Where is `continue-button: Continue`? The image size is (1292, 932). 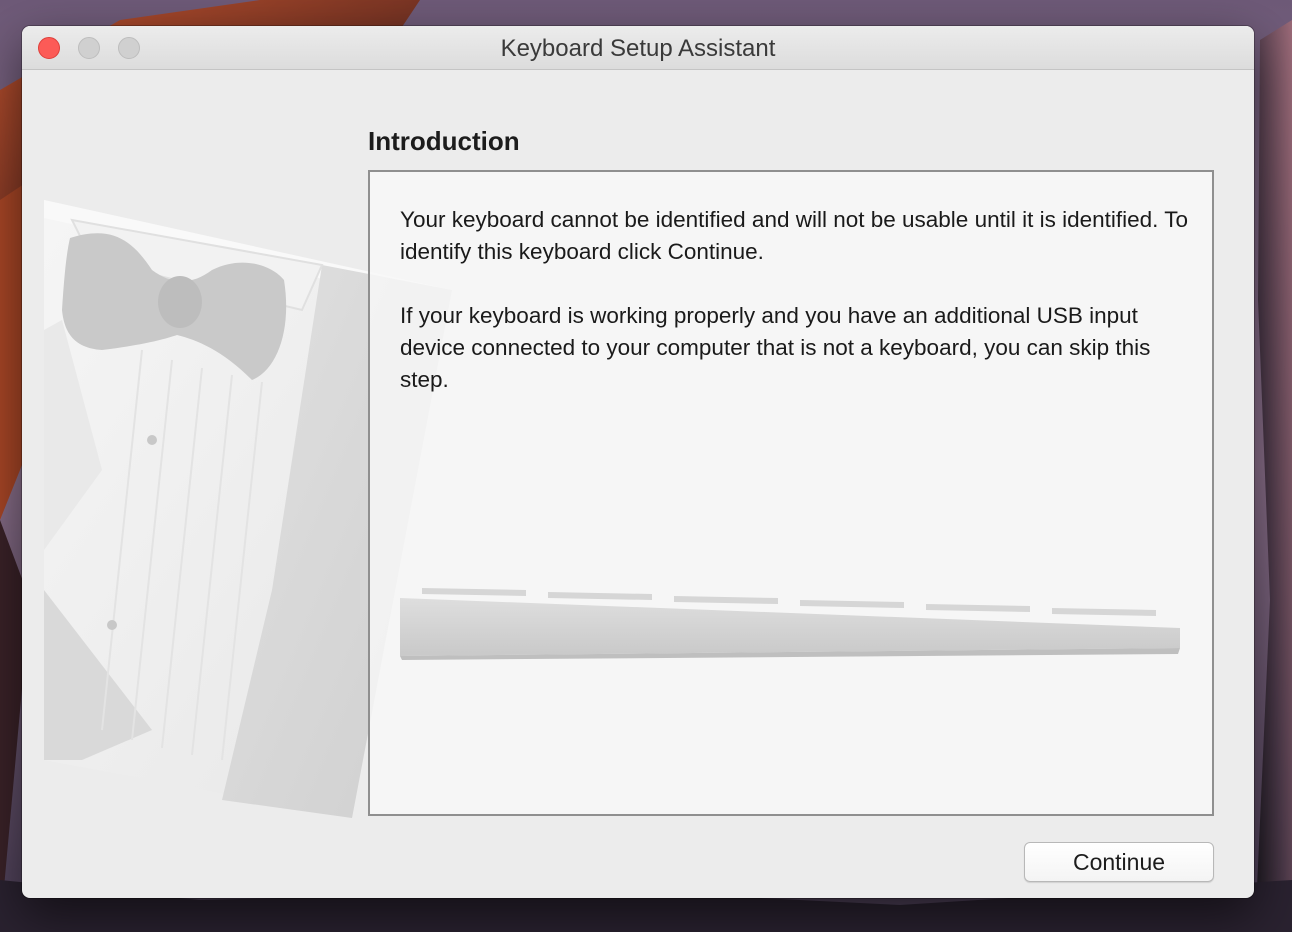 continue-button: Continue is located at coordinates (1119, 862).